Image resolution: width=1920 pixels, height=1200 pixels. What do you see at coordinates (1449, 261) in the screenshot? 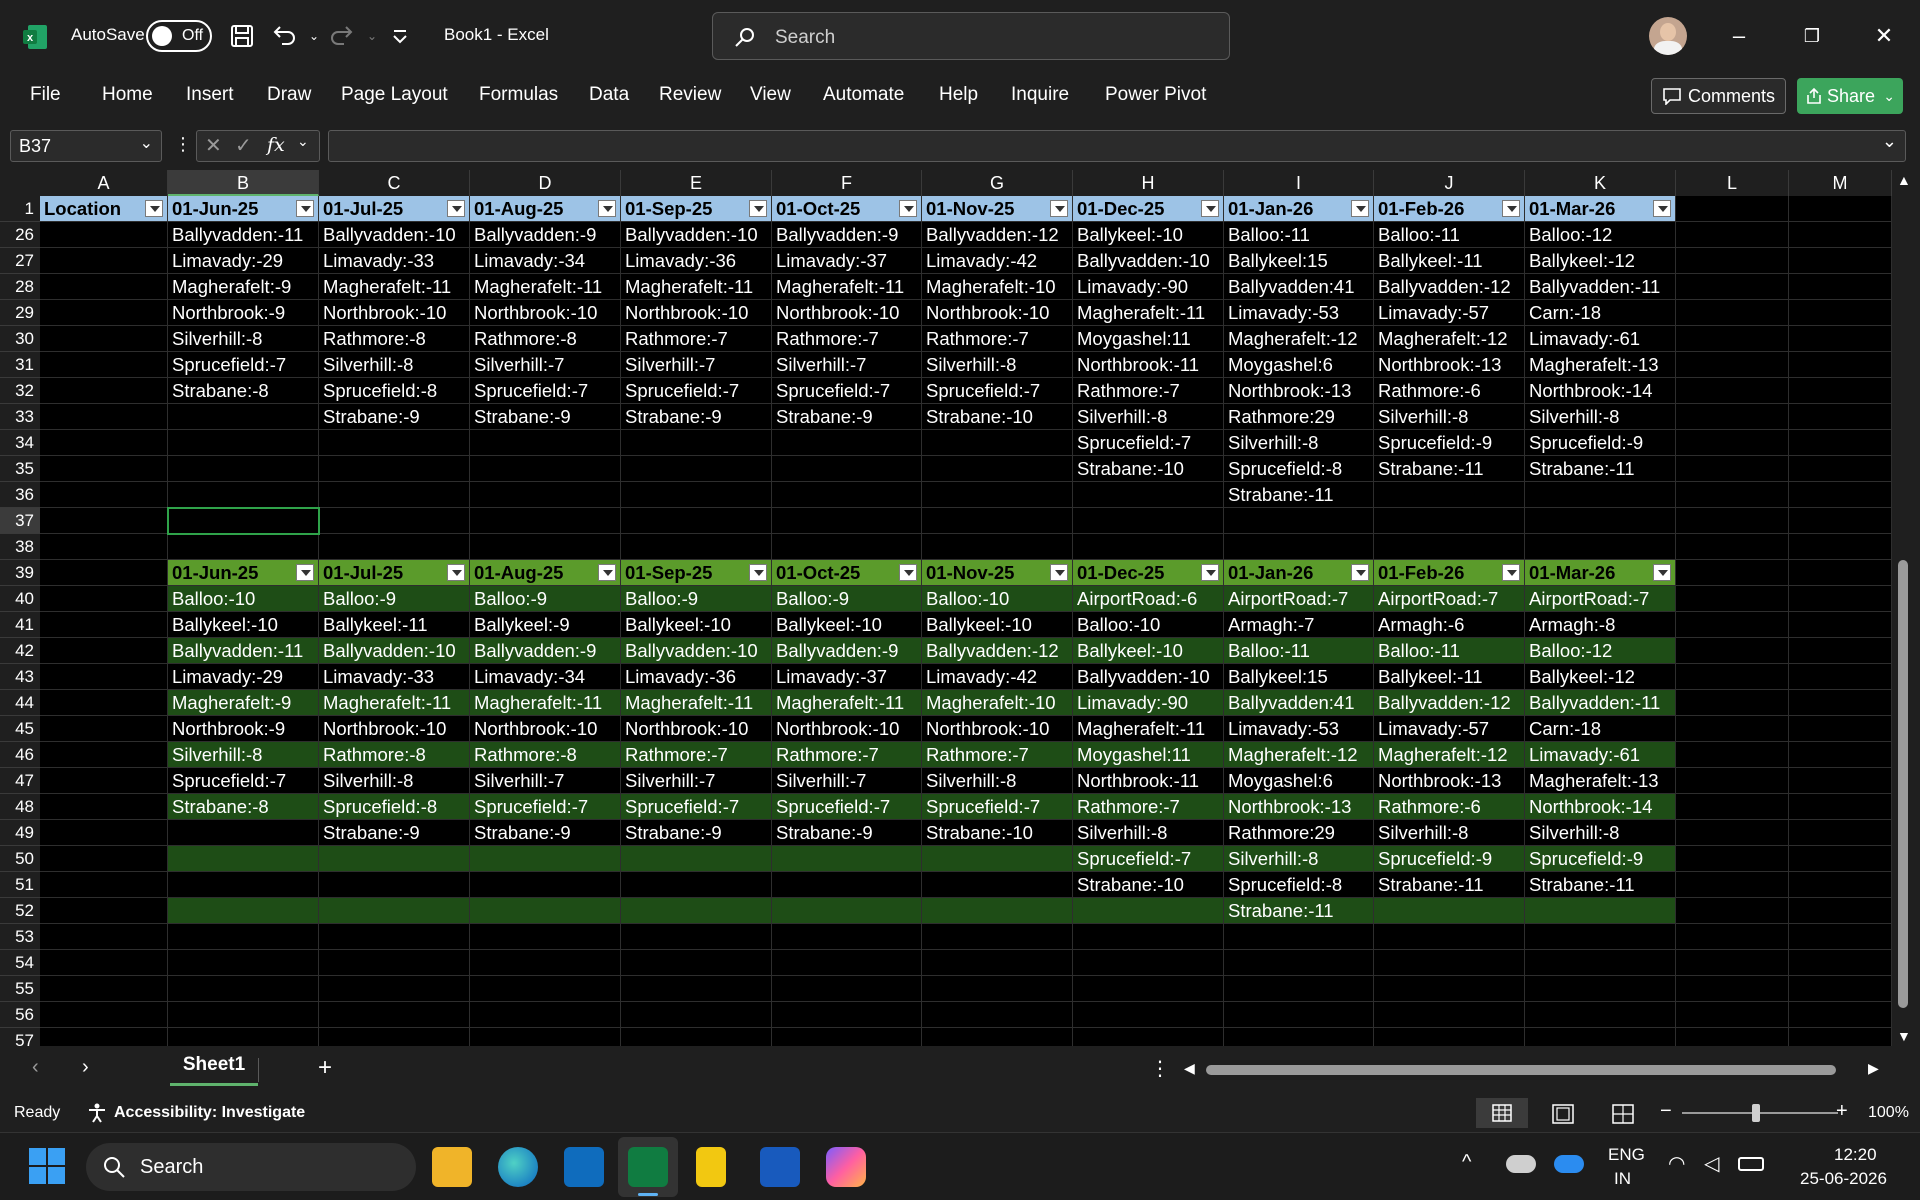
I see `table-cell: Ballykeel:-11` at bounding box center [1449, 261].